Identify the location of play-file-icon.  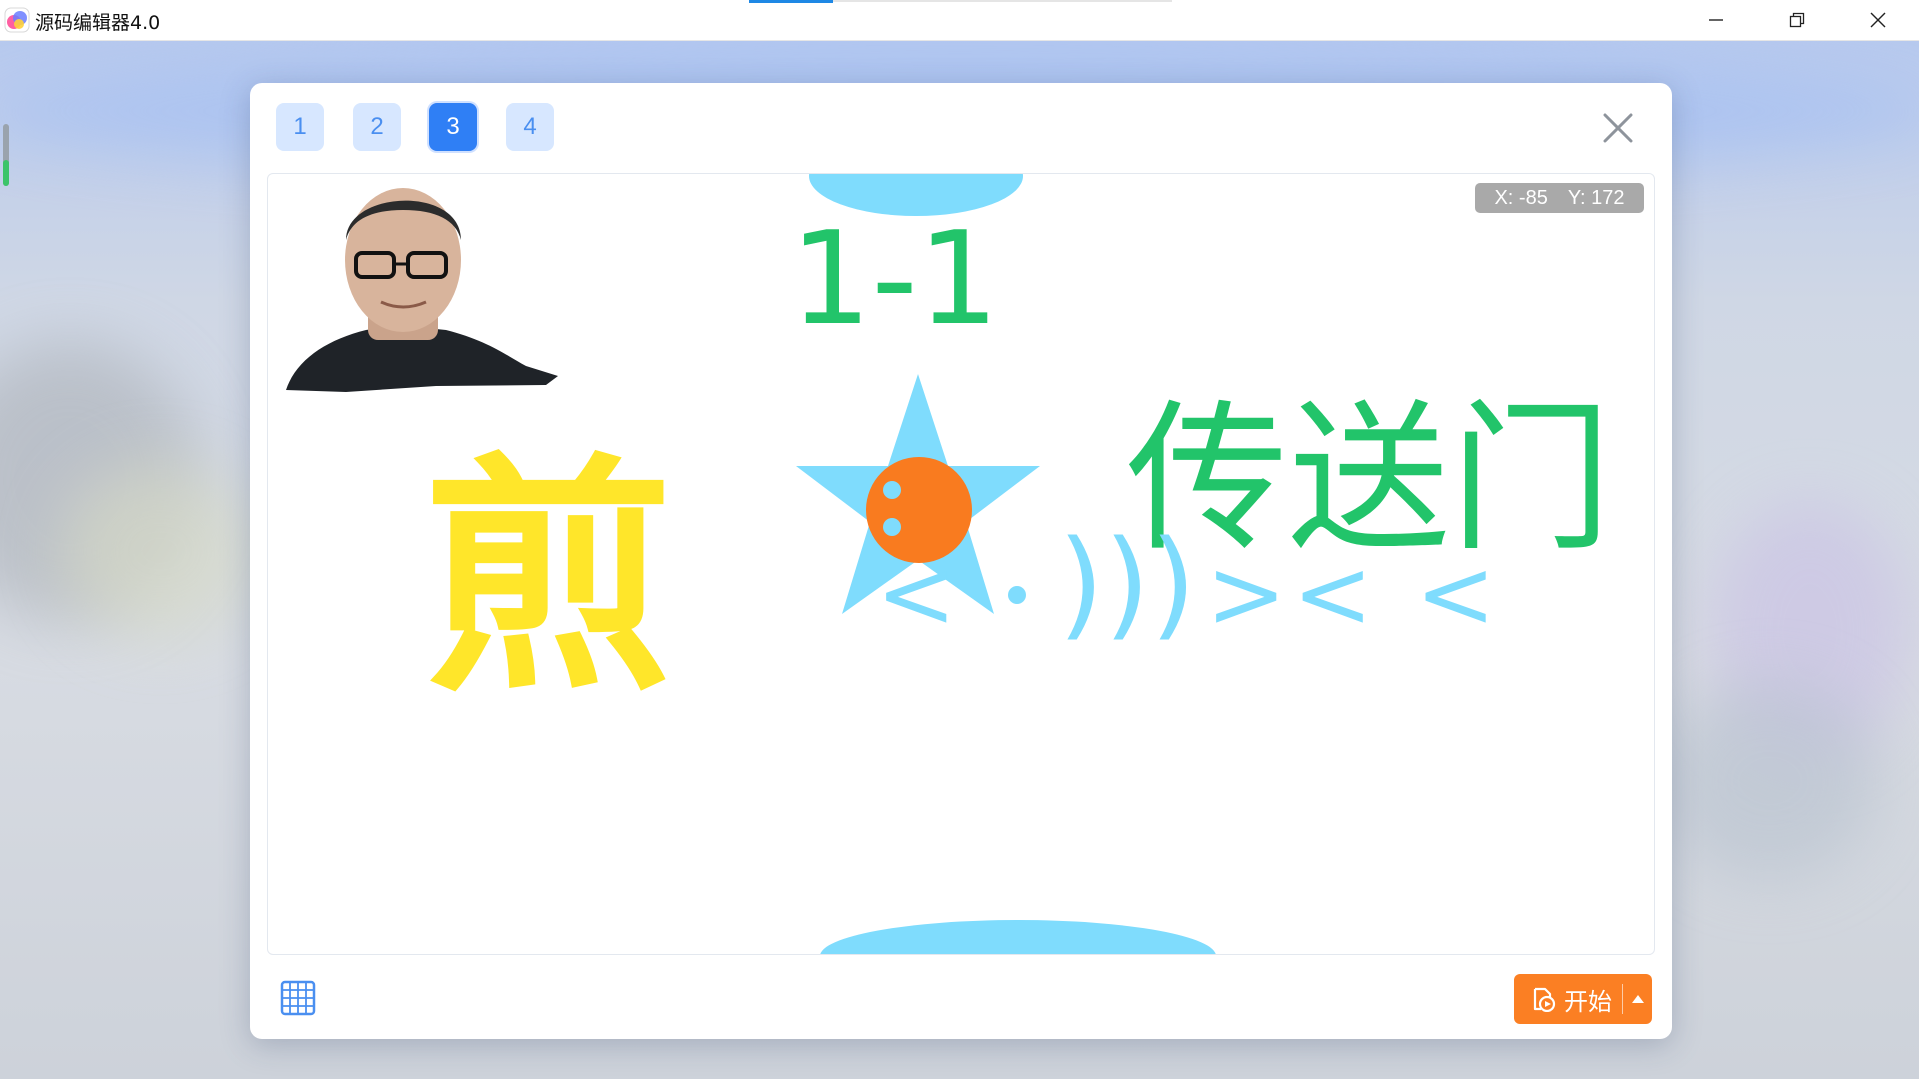
(1544, 999).